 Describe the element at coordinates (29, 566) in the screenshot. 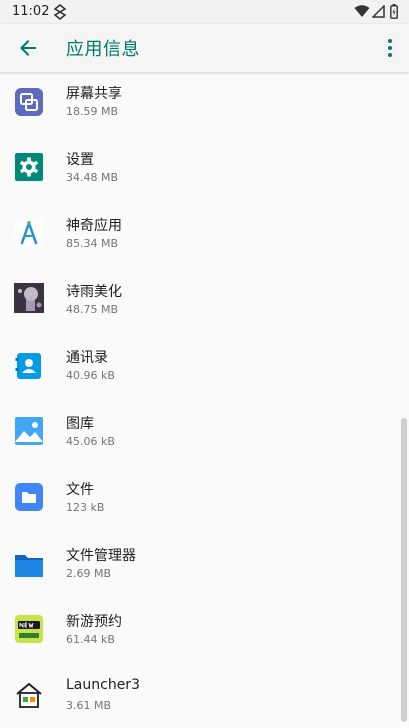

I see `folder-icon` at that location.